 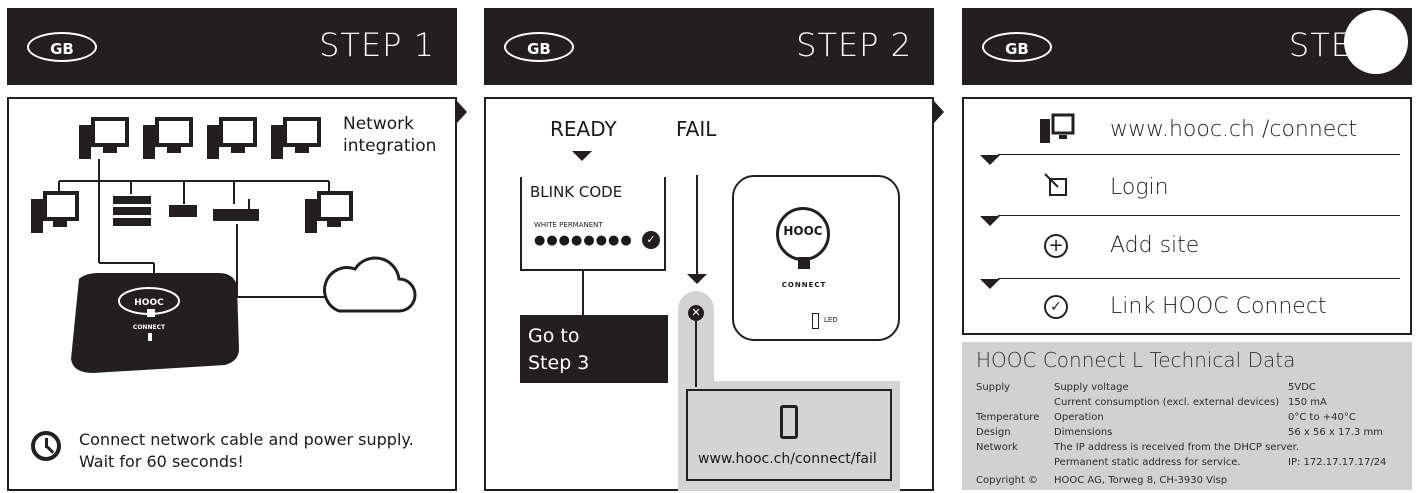 What do you see at coordinates (854, 45) in the screenshot?
I see `step-title: STEP 2` at bounding box center [854, 45].